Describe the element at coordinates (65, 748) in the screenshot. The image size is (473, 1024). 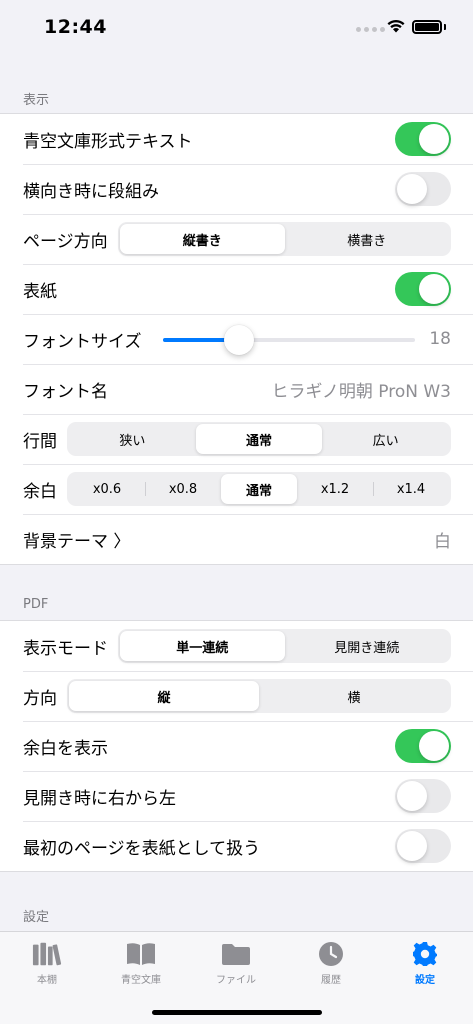
I see `pdf-show-margin-label: 余白を表示` at that location.